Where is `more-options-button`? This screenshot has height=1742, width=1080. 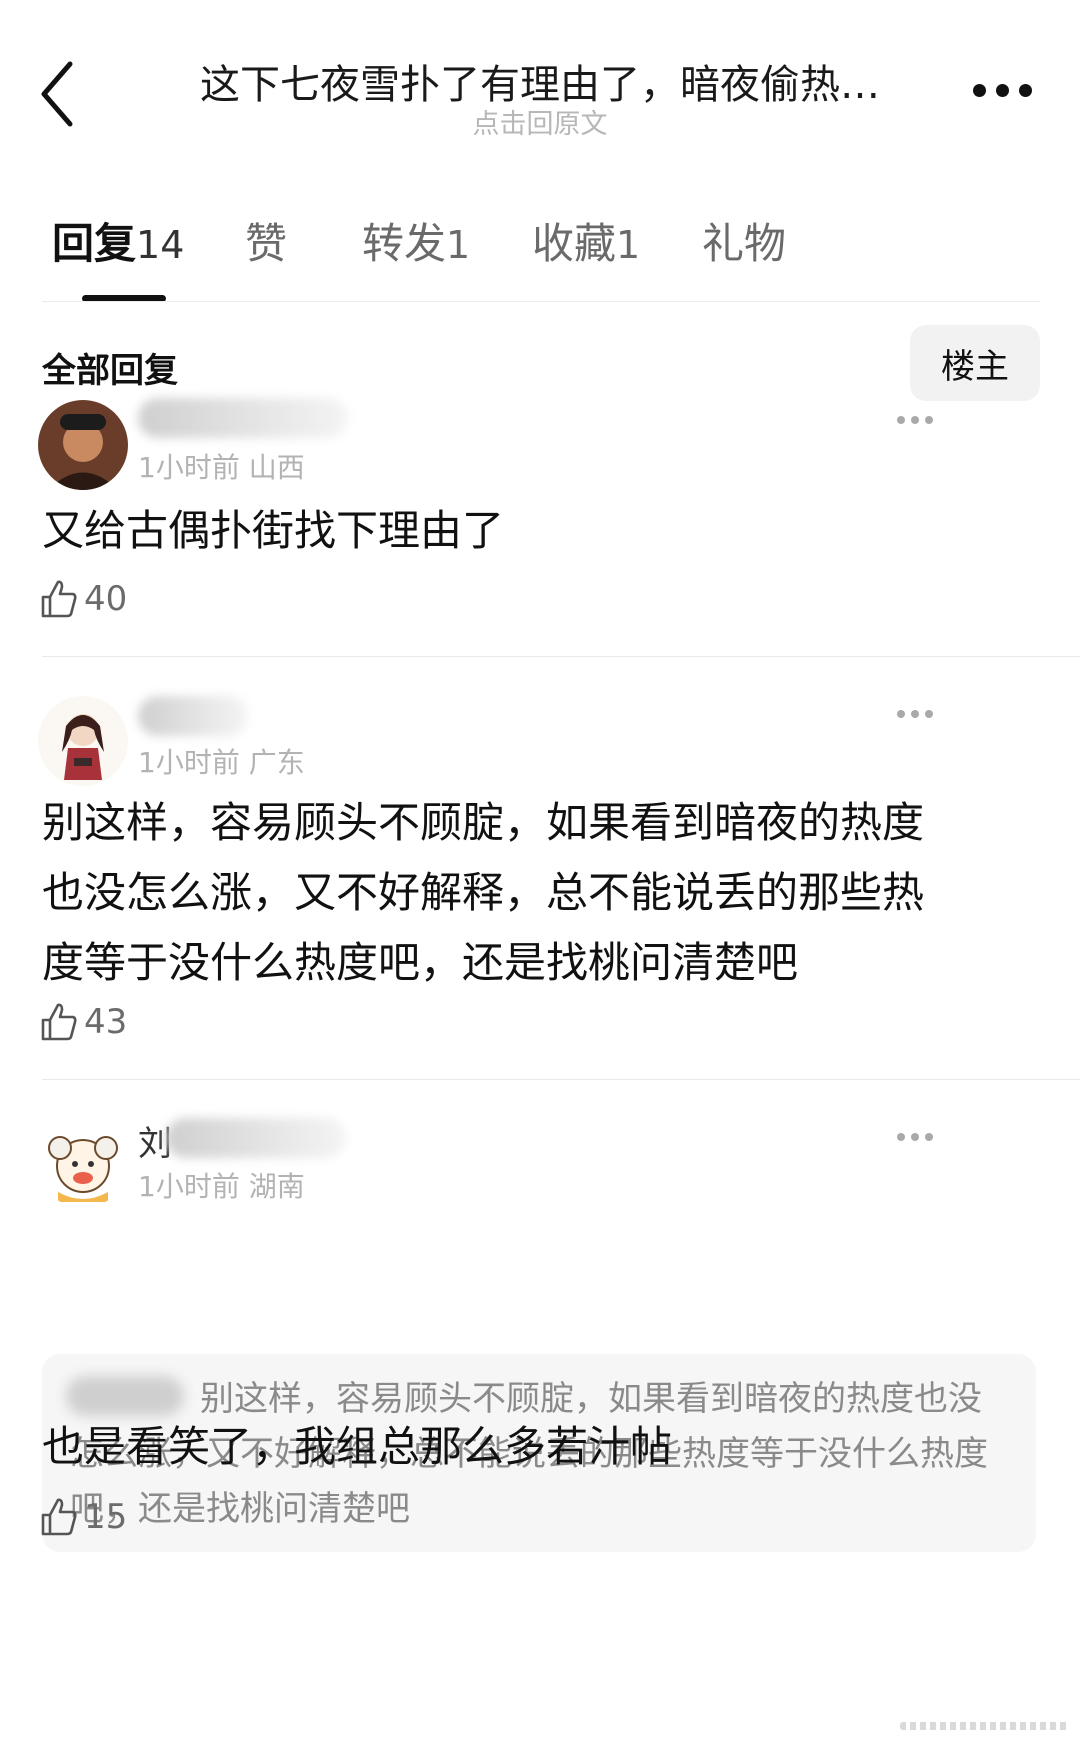 more-options-button is located at coordinates (1002, 90).